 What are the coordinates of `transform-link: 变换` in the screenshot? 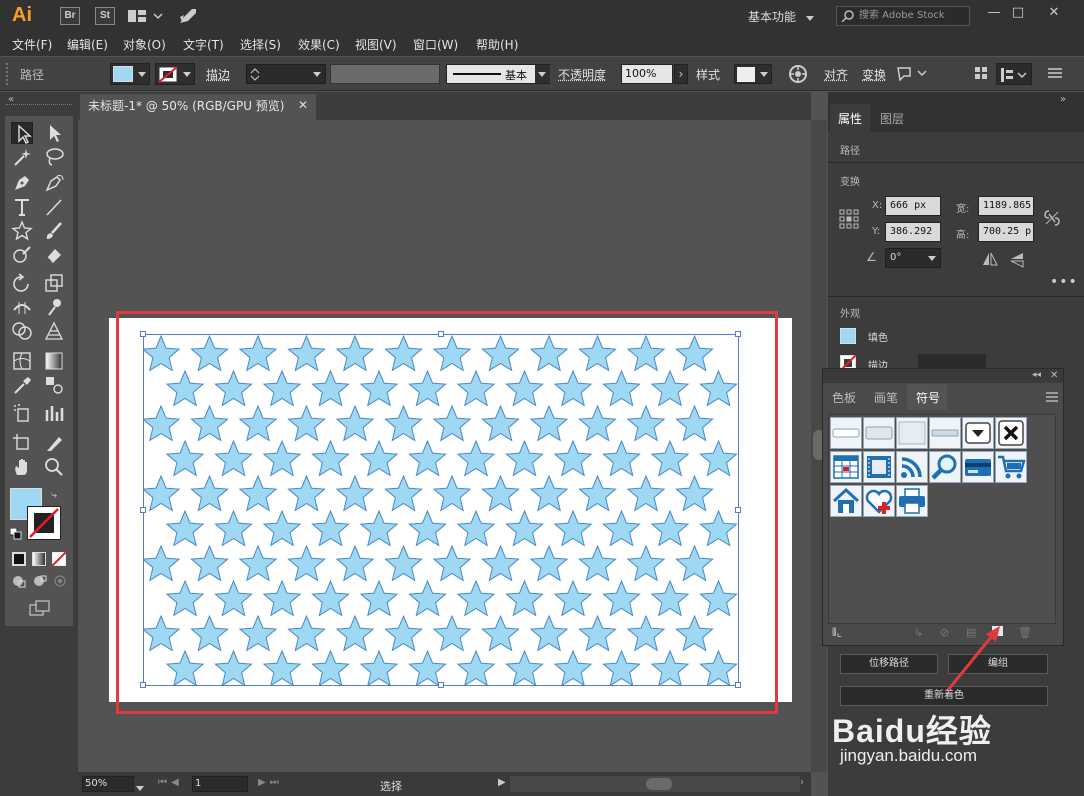 It's located at (874, 74).